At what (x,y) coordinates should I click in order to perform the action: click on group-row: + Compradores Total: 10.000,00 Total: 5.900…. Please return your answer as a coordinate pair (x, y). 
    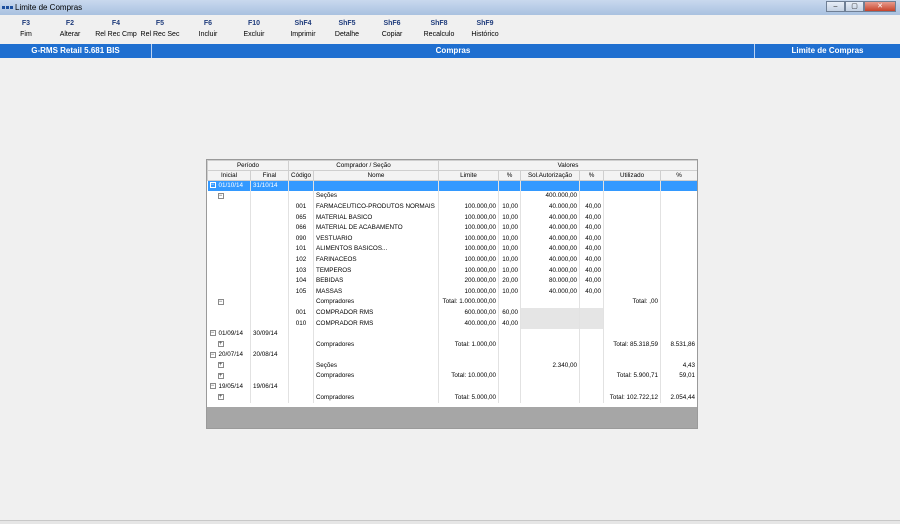
    Looking at the image, I should click on (452, 376).